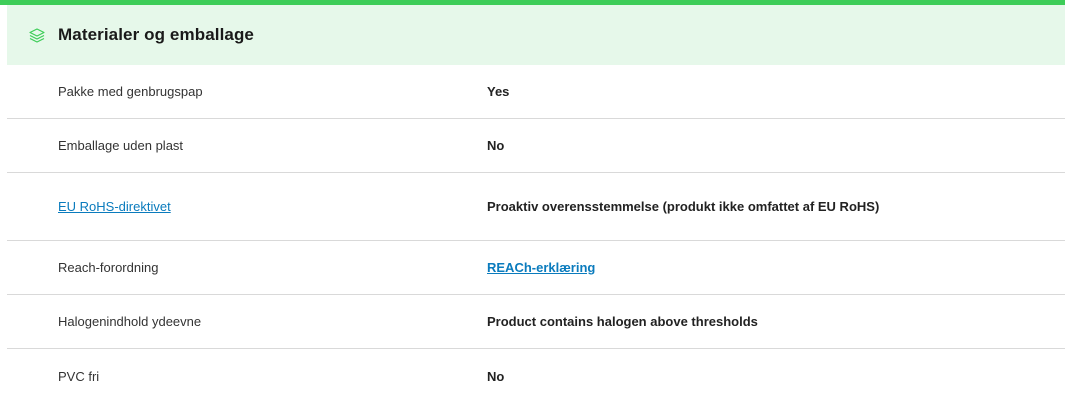  Describe the element at coordinates (130, 91) in the screenshot. I see `attribute-label: Pakke med genbrugspap` at that location.